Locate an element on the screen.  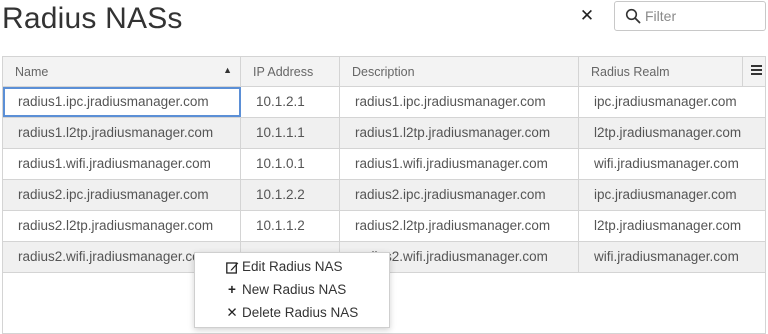
filter-box is located at coordinates (690, 16).